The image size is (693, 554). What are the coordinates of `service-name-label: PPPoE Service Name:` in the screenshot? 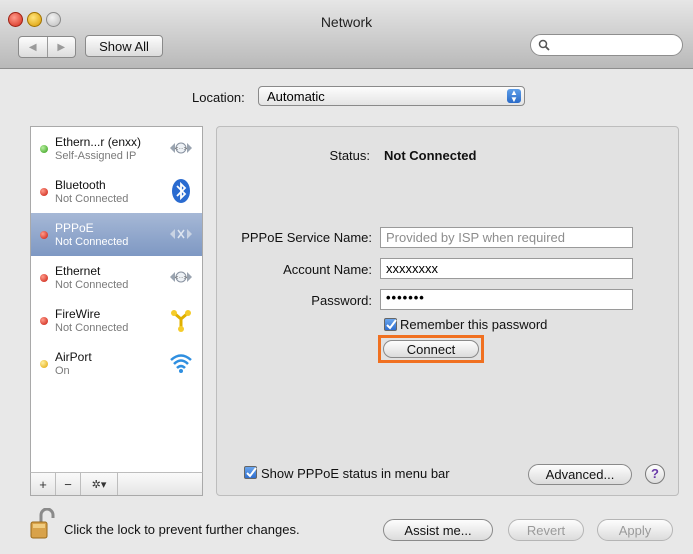 It's located at (306, 237).